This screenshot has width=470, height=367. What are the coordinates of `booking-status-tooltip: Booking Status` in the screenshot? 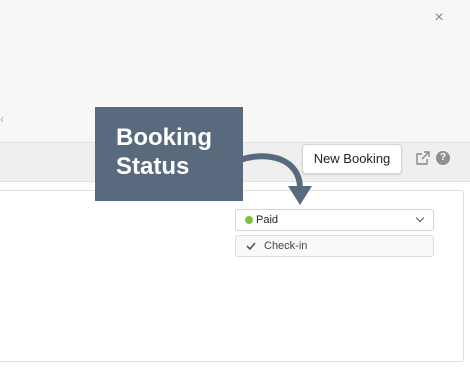 It's located at (169, 154).